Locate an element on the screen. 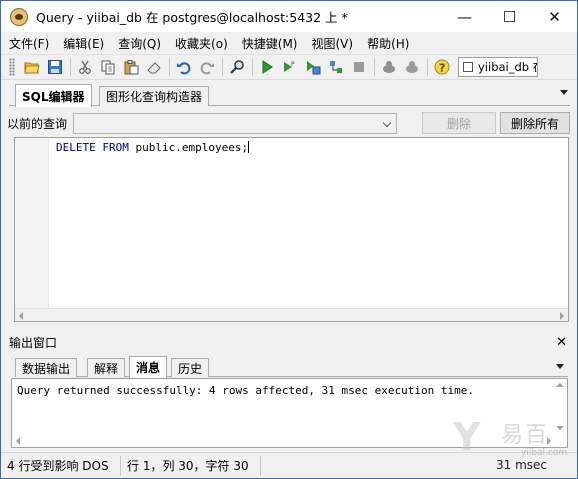 The width and height of the screenshot is (578, 479). redo-icon is located at coordinates (207, 67).